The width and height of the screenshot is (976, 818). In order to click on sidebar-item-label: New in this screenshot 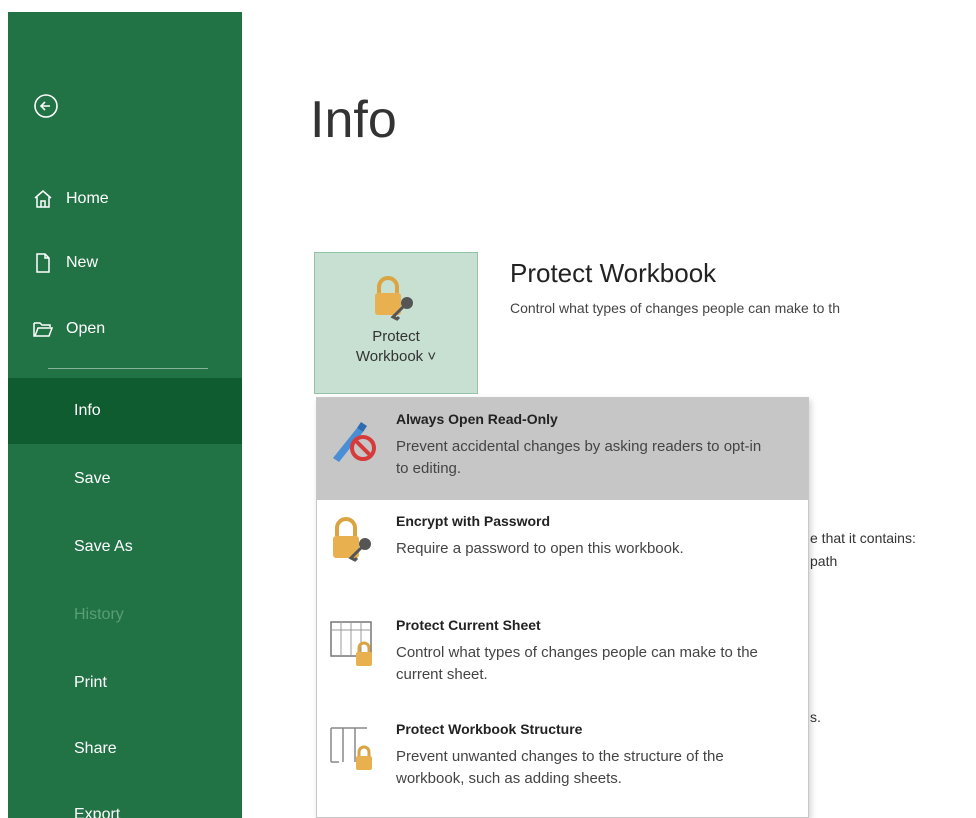, I will do `click(82, 262)`.